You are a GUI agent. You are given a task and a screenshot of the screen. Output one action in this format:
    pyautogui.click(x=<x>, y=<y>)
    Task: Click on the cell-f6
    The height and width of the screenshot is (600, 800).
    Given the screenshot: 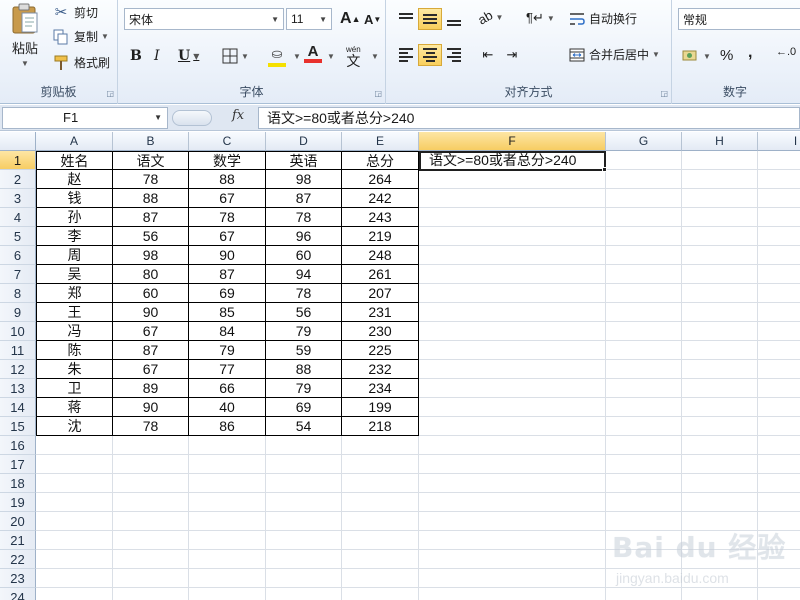 What is the action you would take?
    pyautogui.click(x=512, y=255)
    